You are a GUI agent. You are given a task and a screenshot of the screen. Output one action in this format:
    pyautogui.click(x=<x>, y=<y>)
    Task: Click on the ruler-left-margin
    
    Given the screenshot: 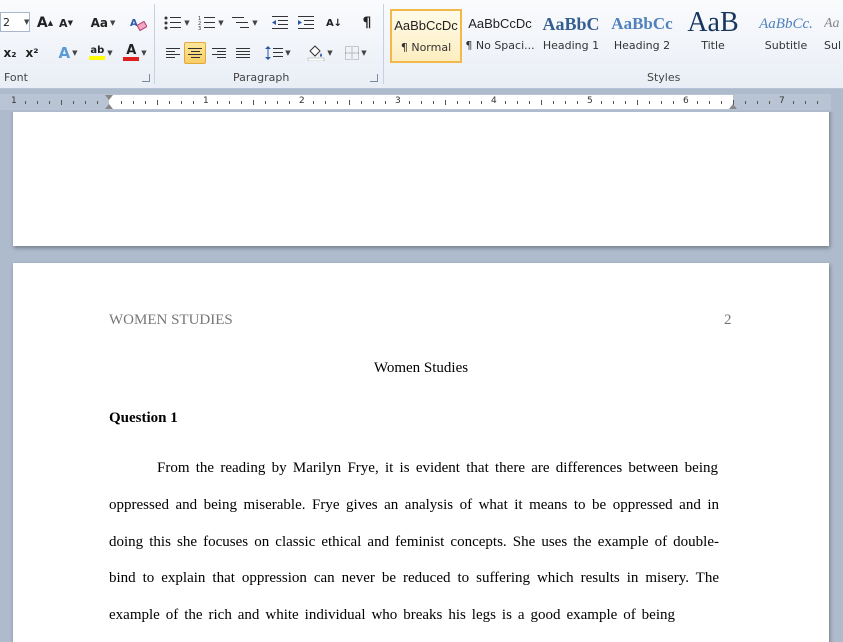 What is the action you would take?
    pyautogui.click(x=55, y=102)
    